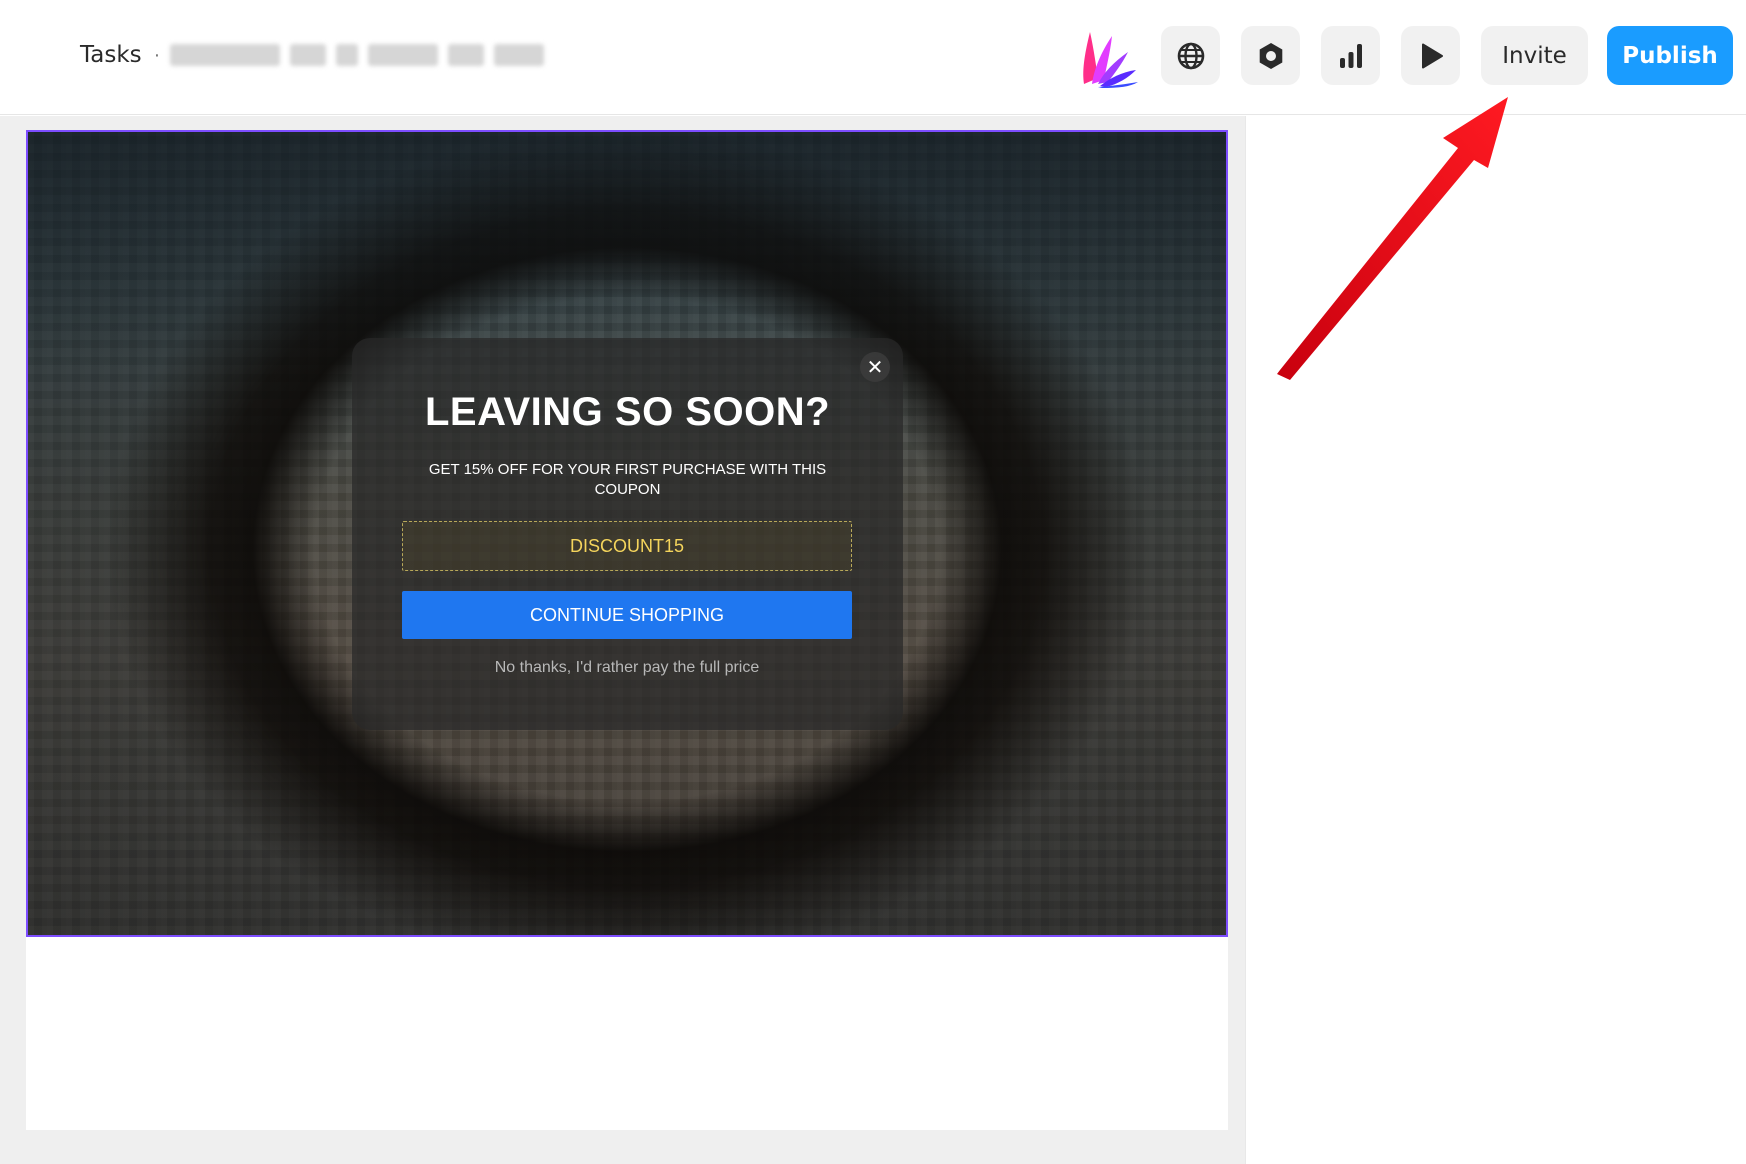 This screenshot has width=1746, height=1164. I want to click on bar-chart-icon, so click(1350, 55).